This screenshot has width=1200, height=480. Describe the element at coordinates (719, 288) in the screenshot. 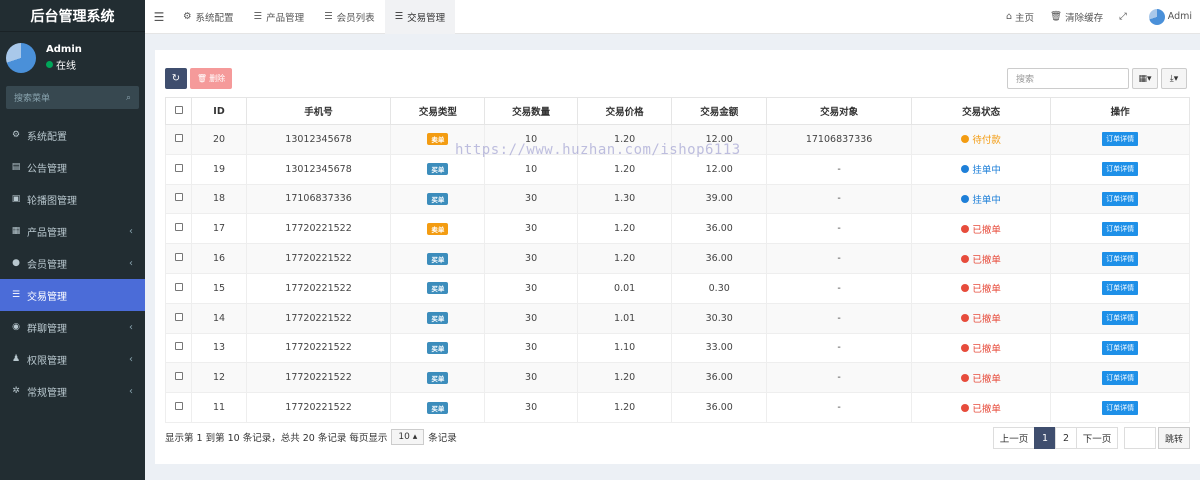

I see `cell-amount: 0.30` at that location.